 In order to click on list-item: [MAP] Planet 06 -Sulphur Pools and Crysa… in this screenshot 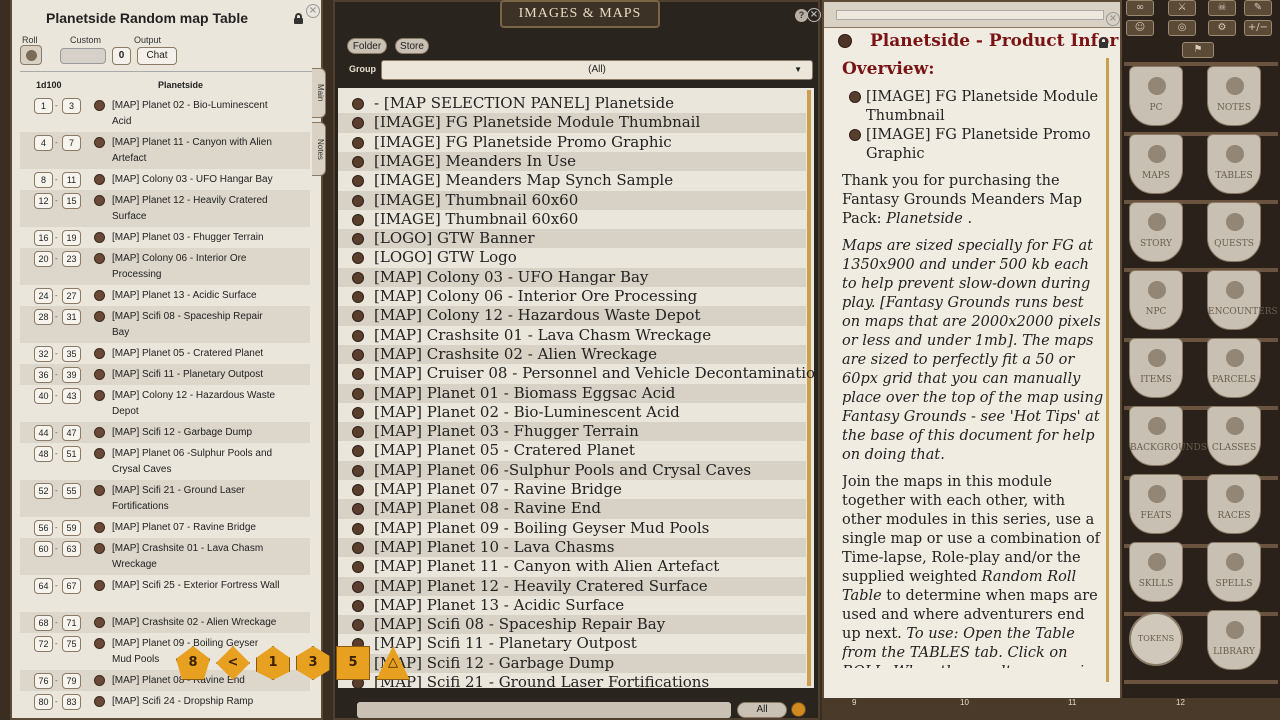, I will do `click(572, 470)`.